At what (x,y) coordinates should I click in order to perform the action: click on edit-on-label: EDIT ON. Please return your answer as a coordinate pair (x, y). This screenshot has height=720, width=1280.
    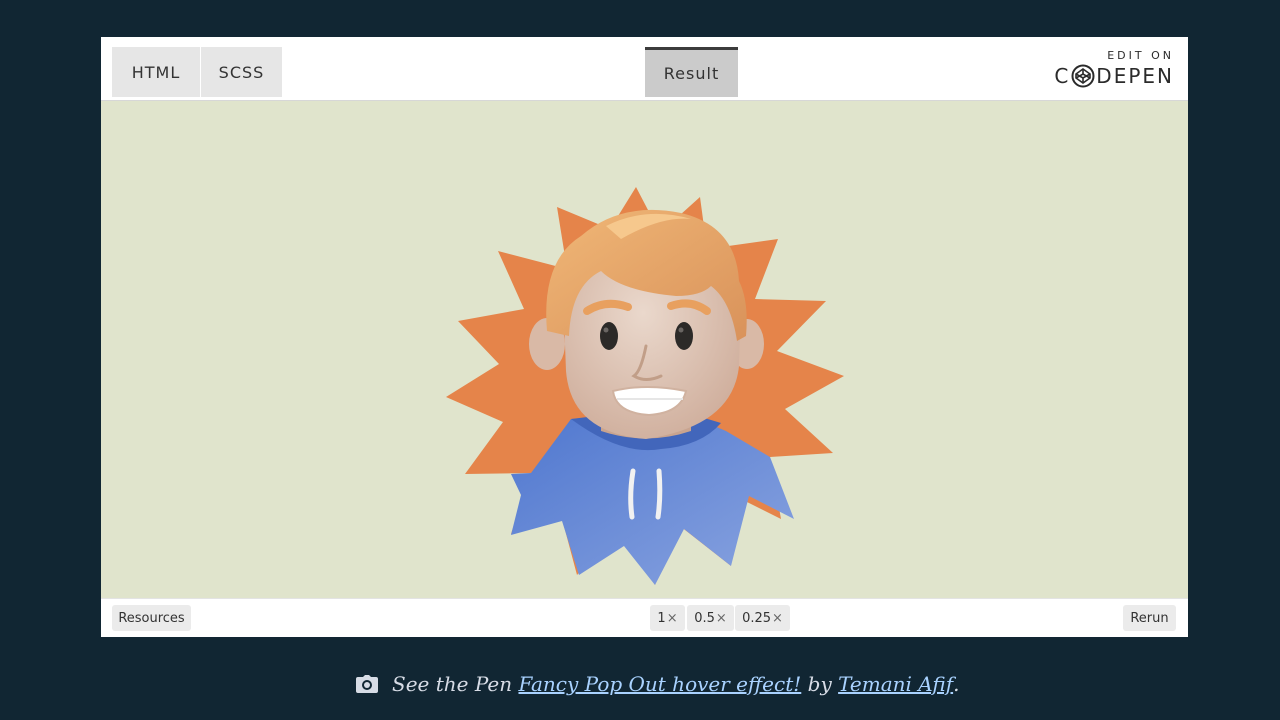
    Looking at the image, I should click on (1140, 55).